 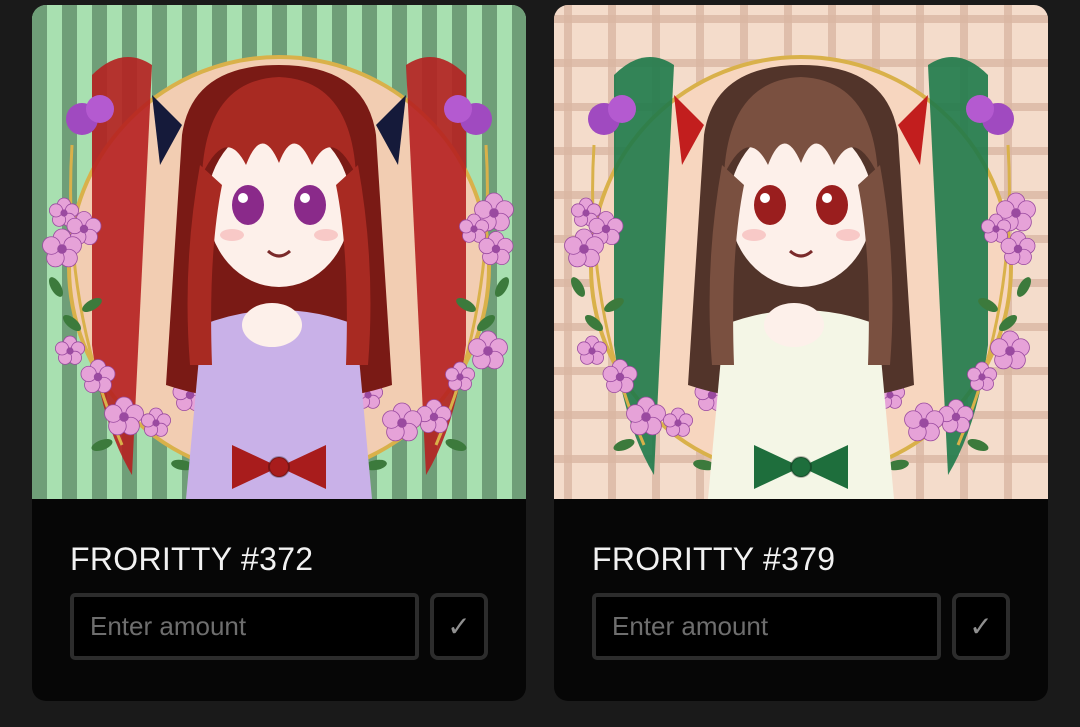 What do you see at coordinates (192, 559) in the screenshot?
I see `nft-title: FRORITTY #372` at bounding box center [192, 559].